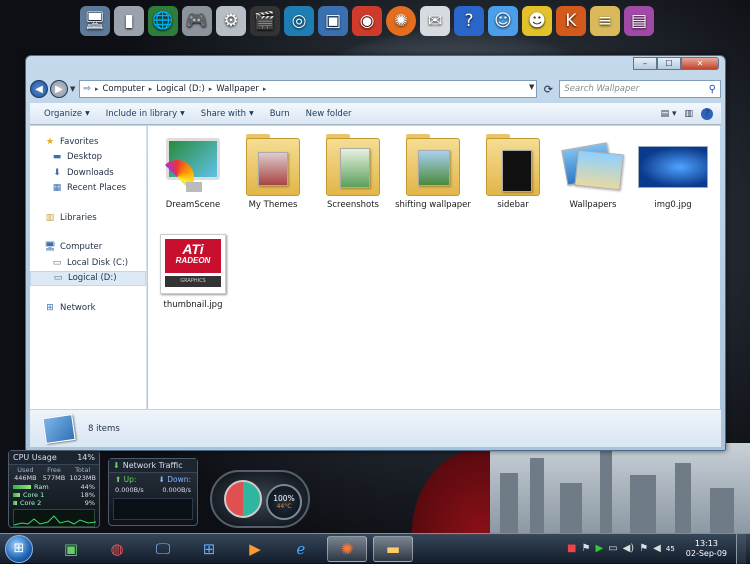 Image resolution: width=750 pixels, height=564 pixels. I want to click on drive-icon: ▭, so click(58, 278).